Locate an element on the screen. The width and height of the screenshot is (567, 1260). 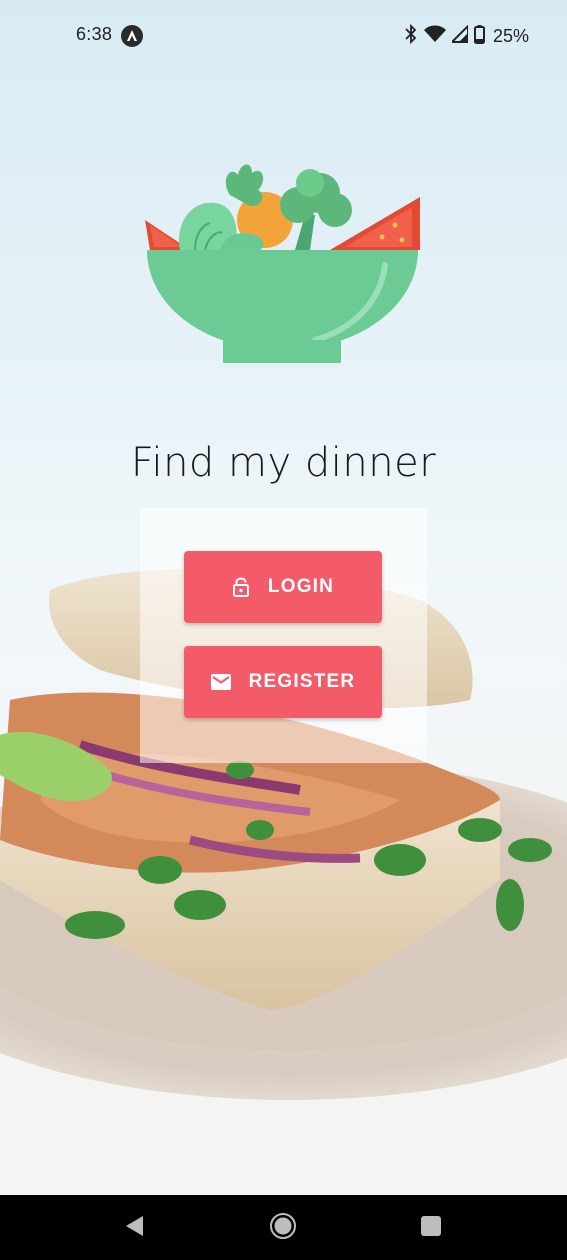
home-button is located at coordinates (283, 1228).